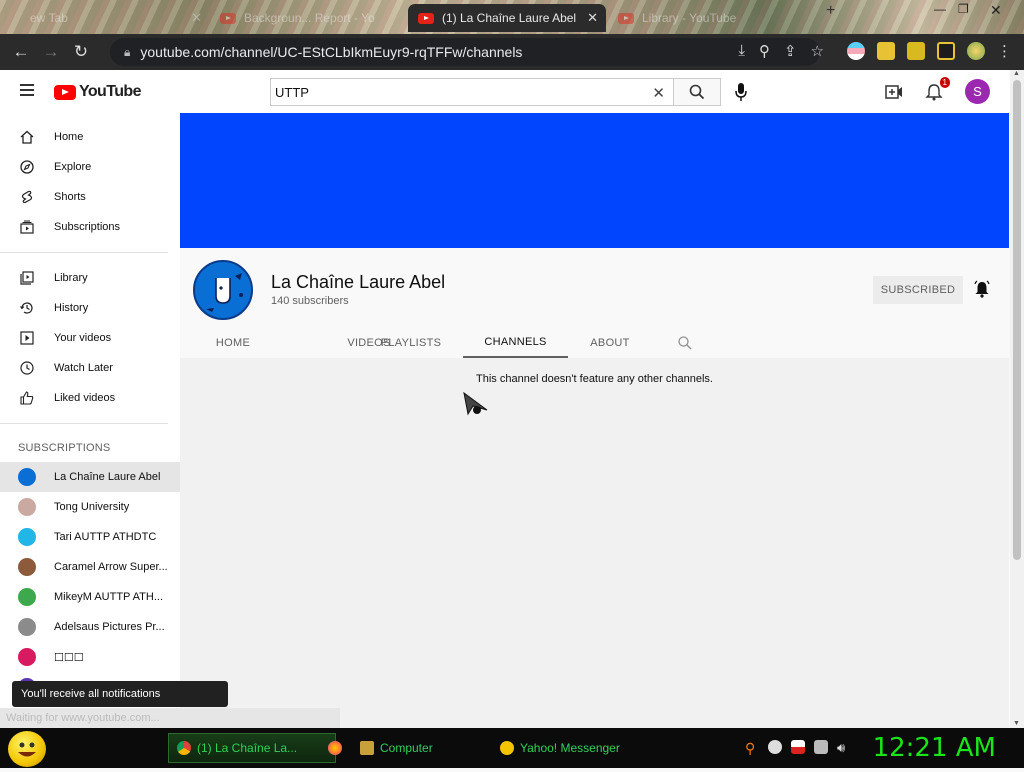 Image resolution: width=1024 pixels, height=772 pixels. What do you see at coordinates (963, 9) in the screenshot?
I see `restore-icon: ❐` at bounding box center [963, 9].